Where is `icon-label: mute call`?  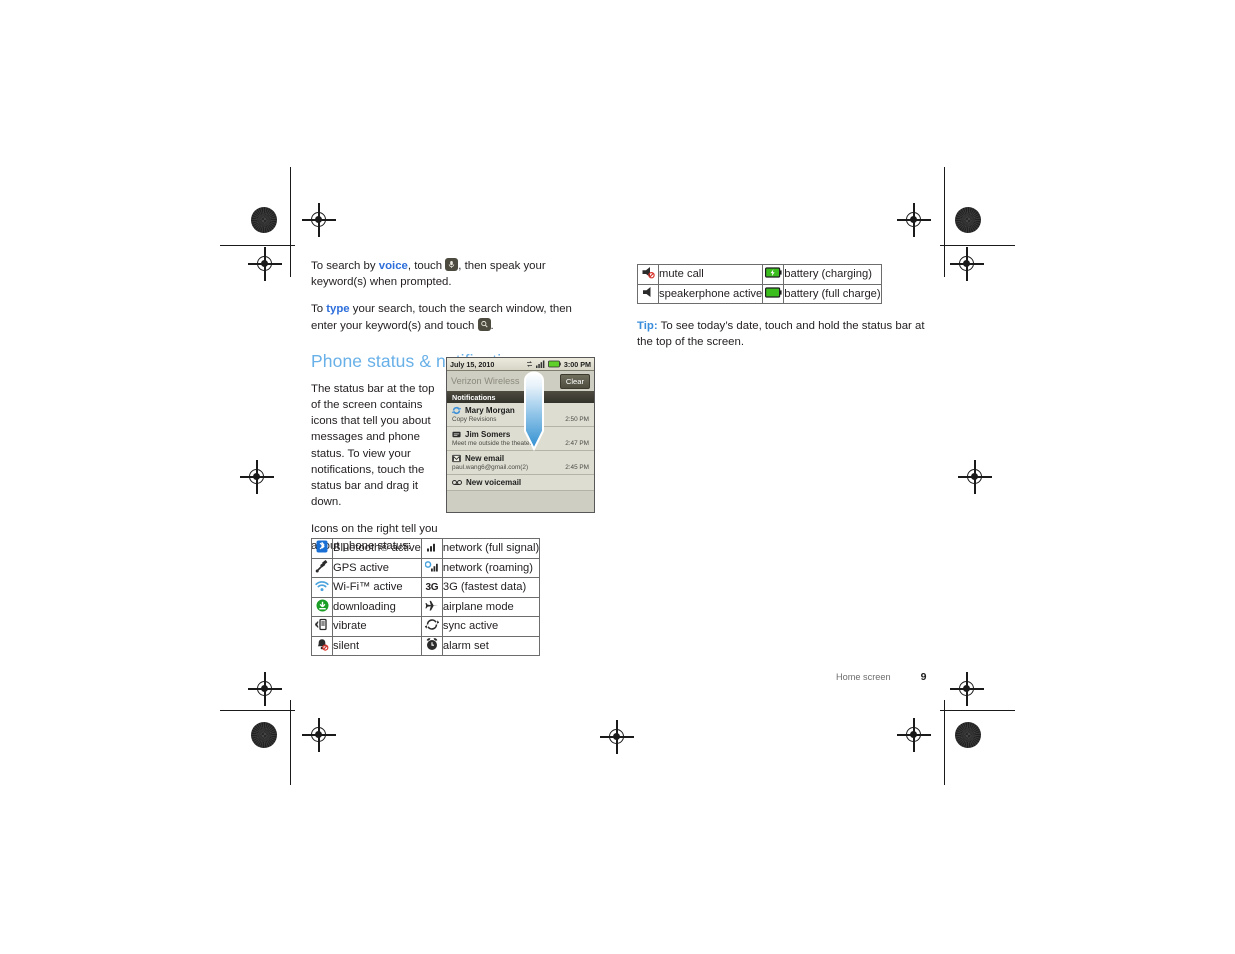
icon-label: mute call is located at coordinates (710, 274).